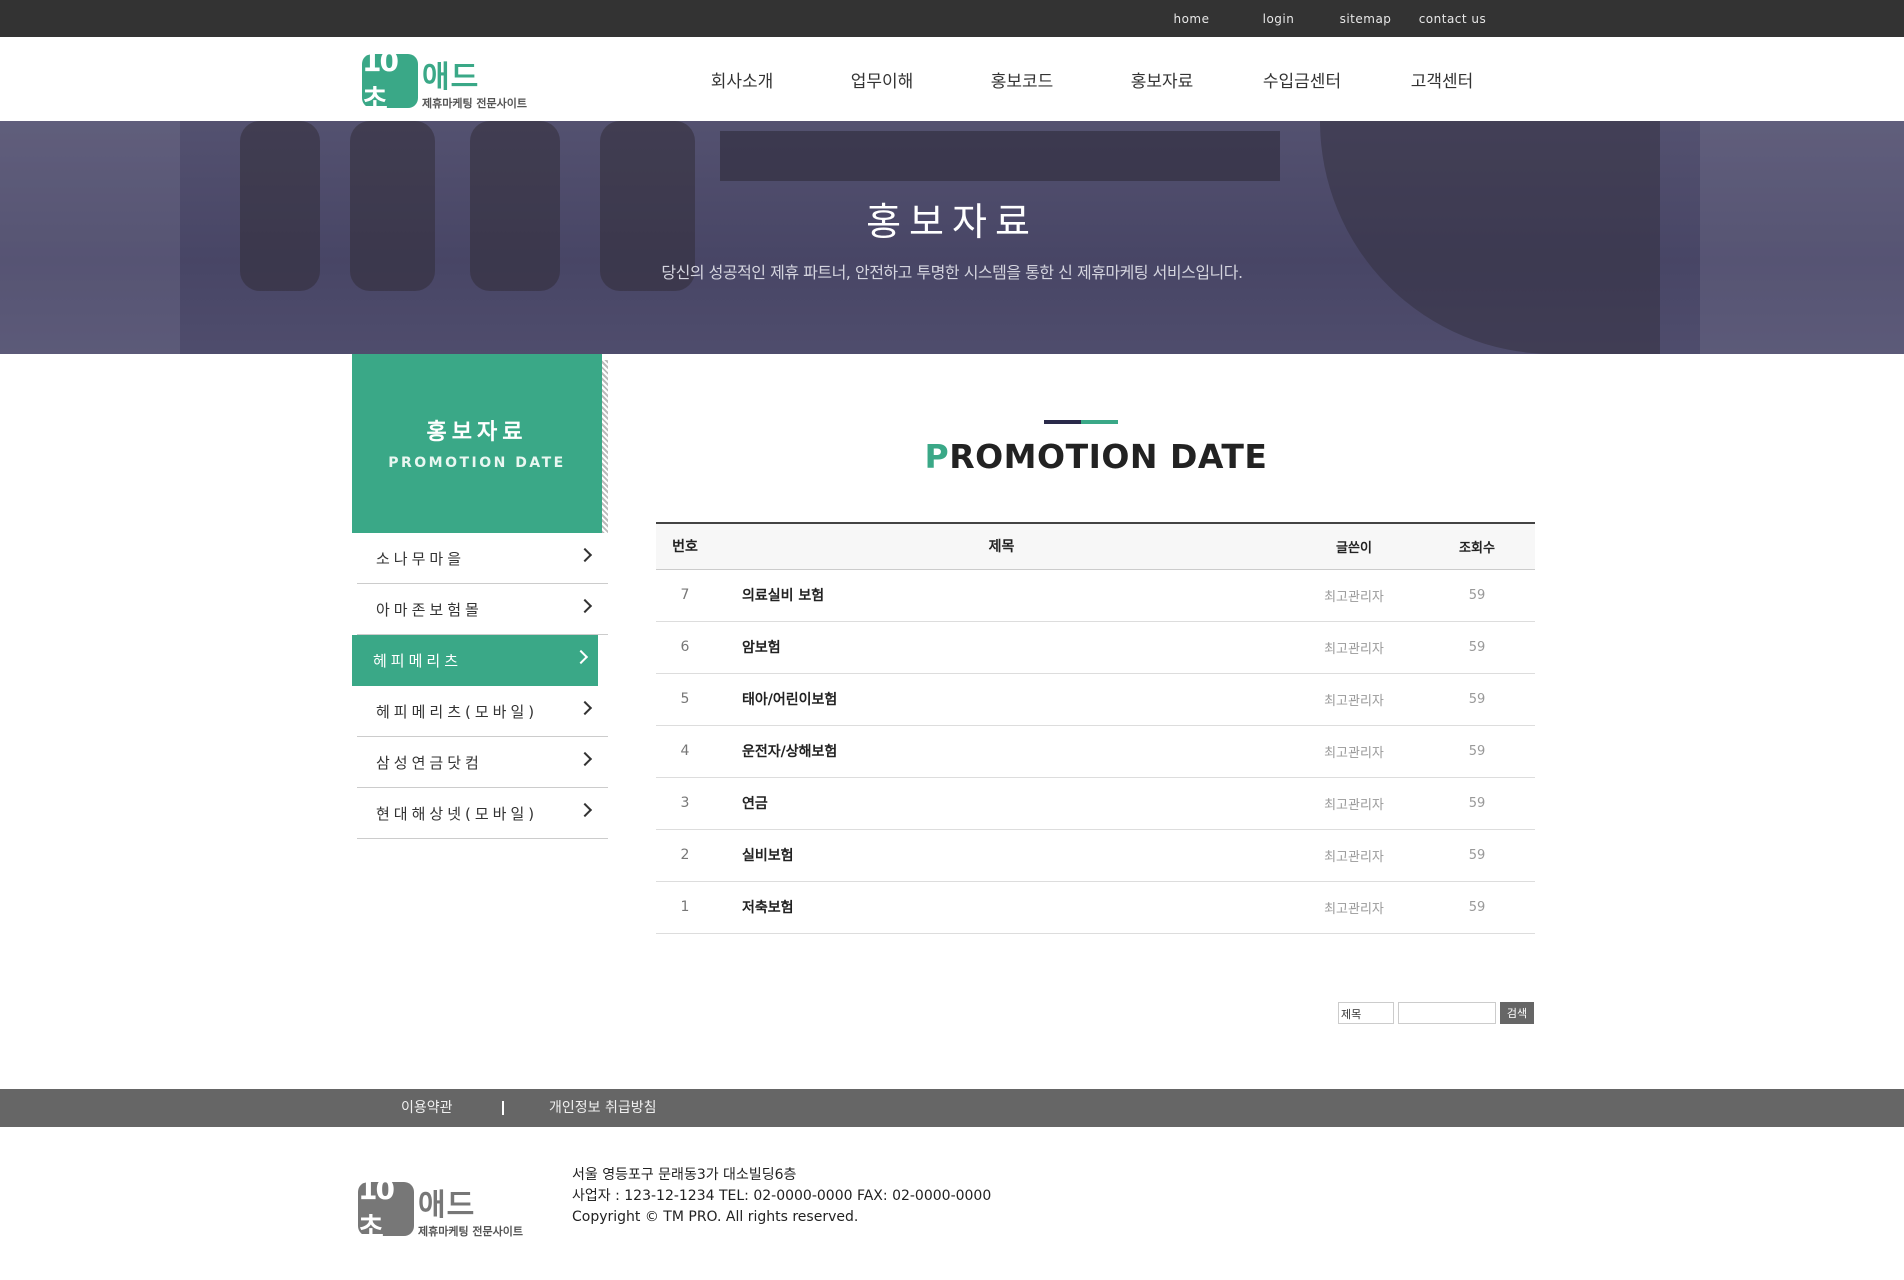 This screenshot has height=1280, width=1904. I want to click on search-input, so click(1447, 1013).